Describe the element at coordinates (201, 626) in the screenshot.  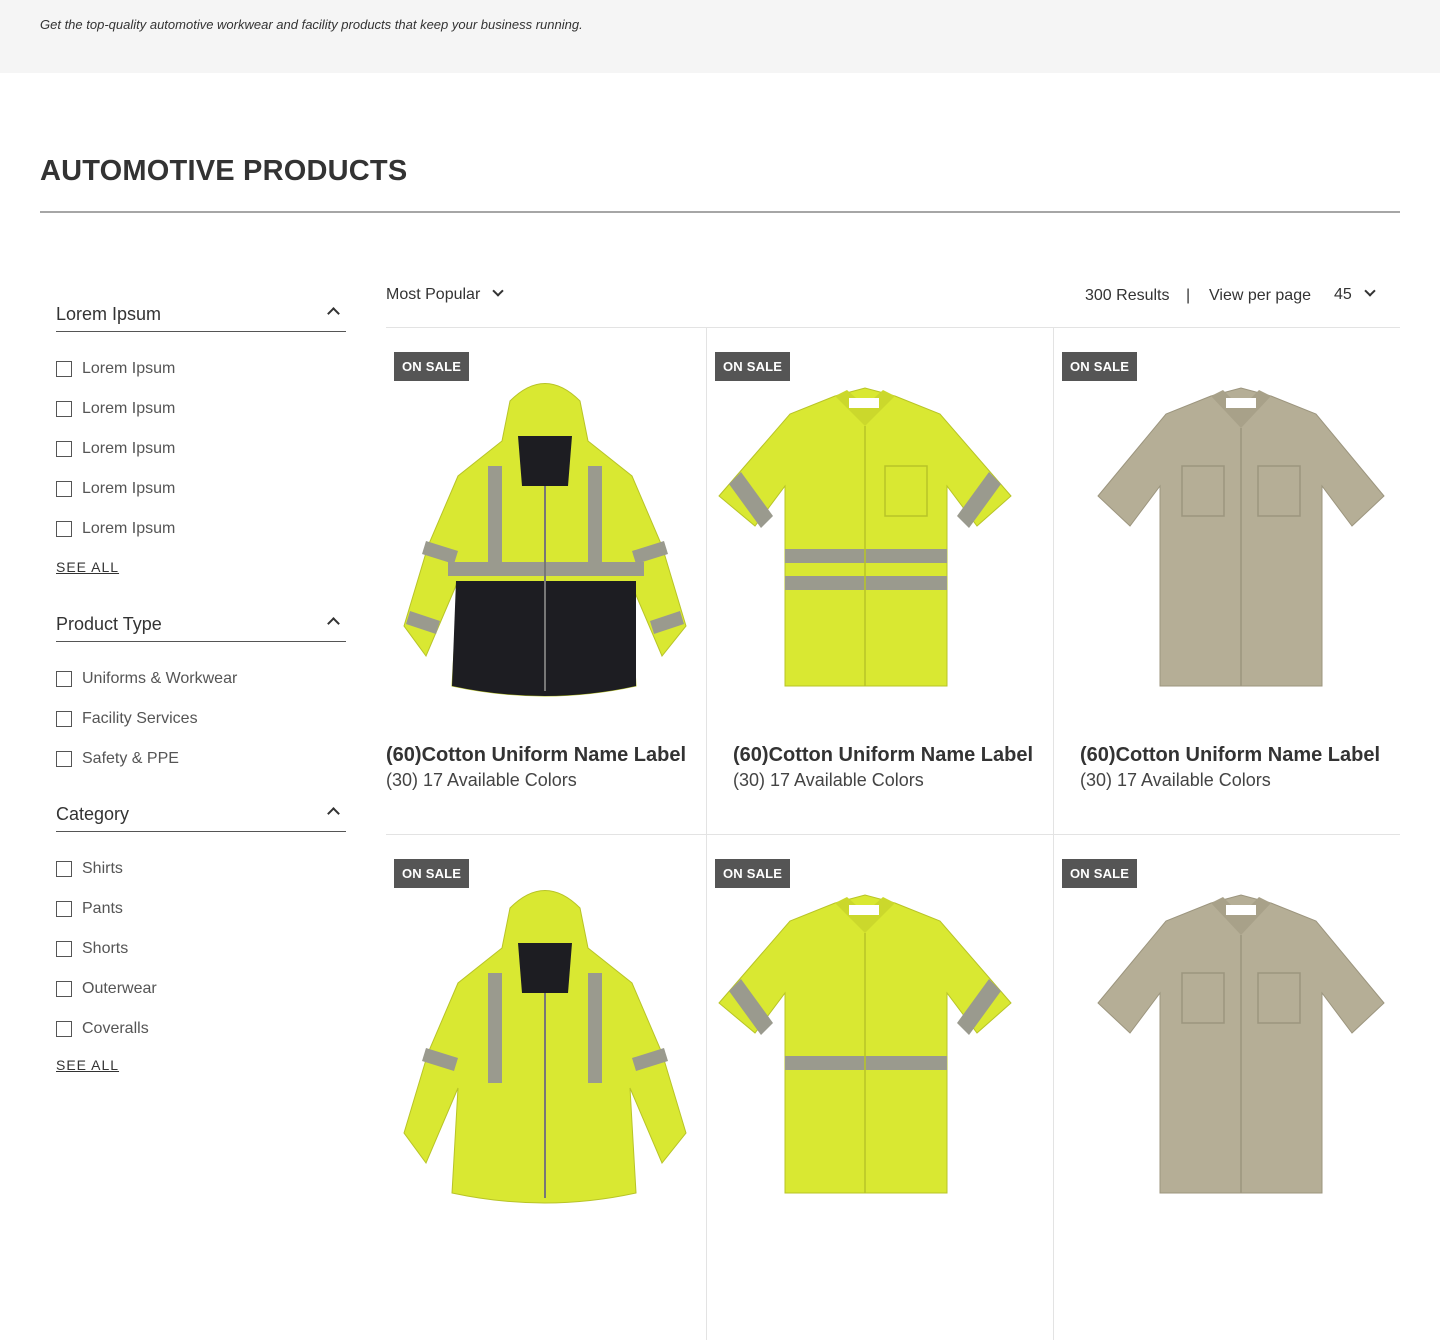
I see `facet-header: Product Type` at that location.